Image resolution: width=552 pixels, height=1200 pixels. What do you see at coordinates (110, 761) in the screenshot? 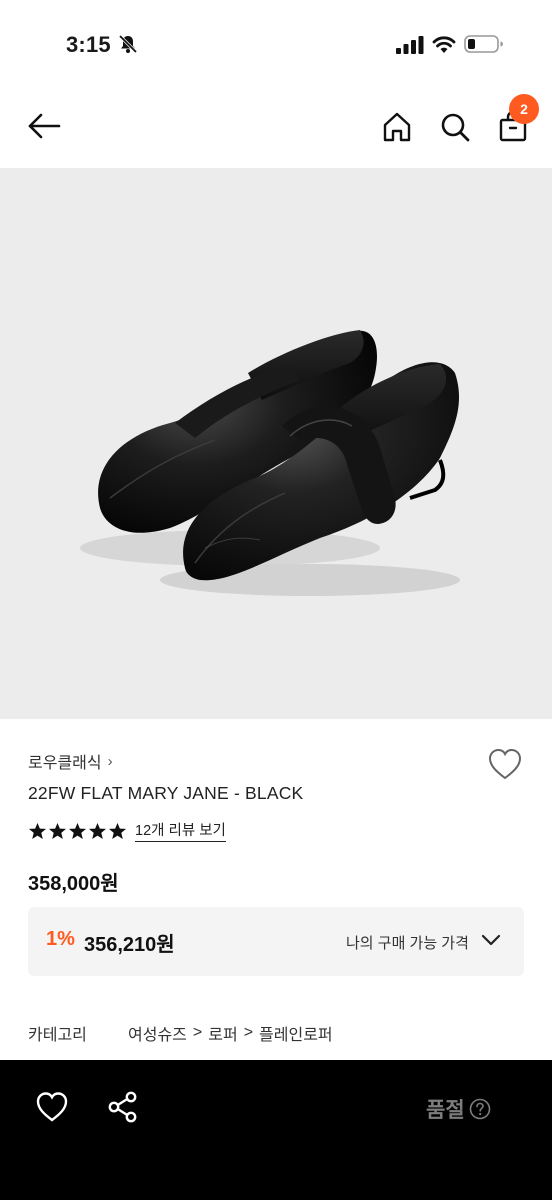
I see `chevron-right-icon: ›` at bounding box center [110, 761].